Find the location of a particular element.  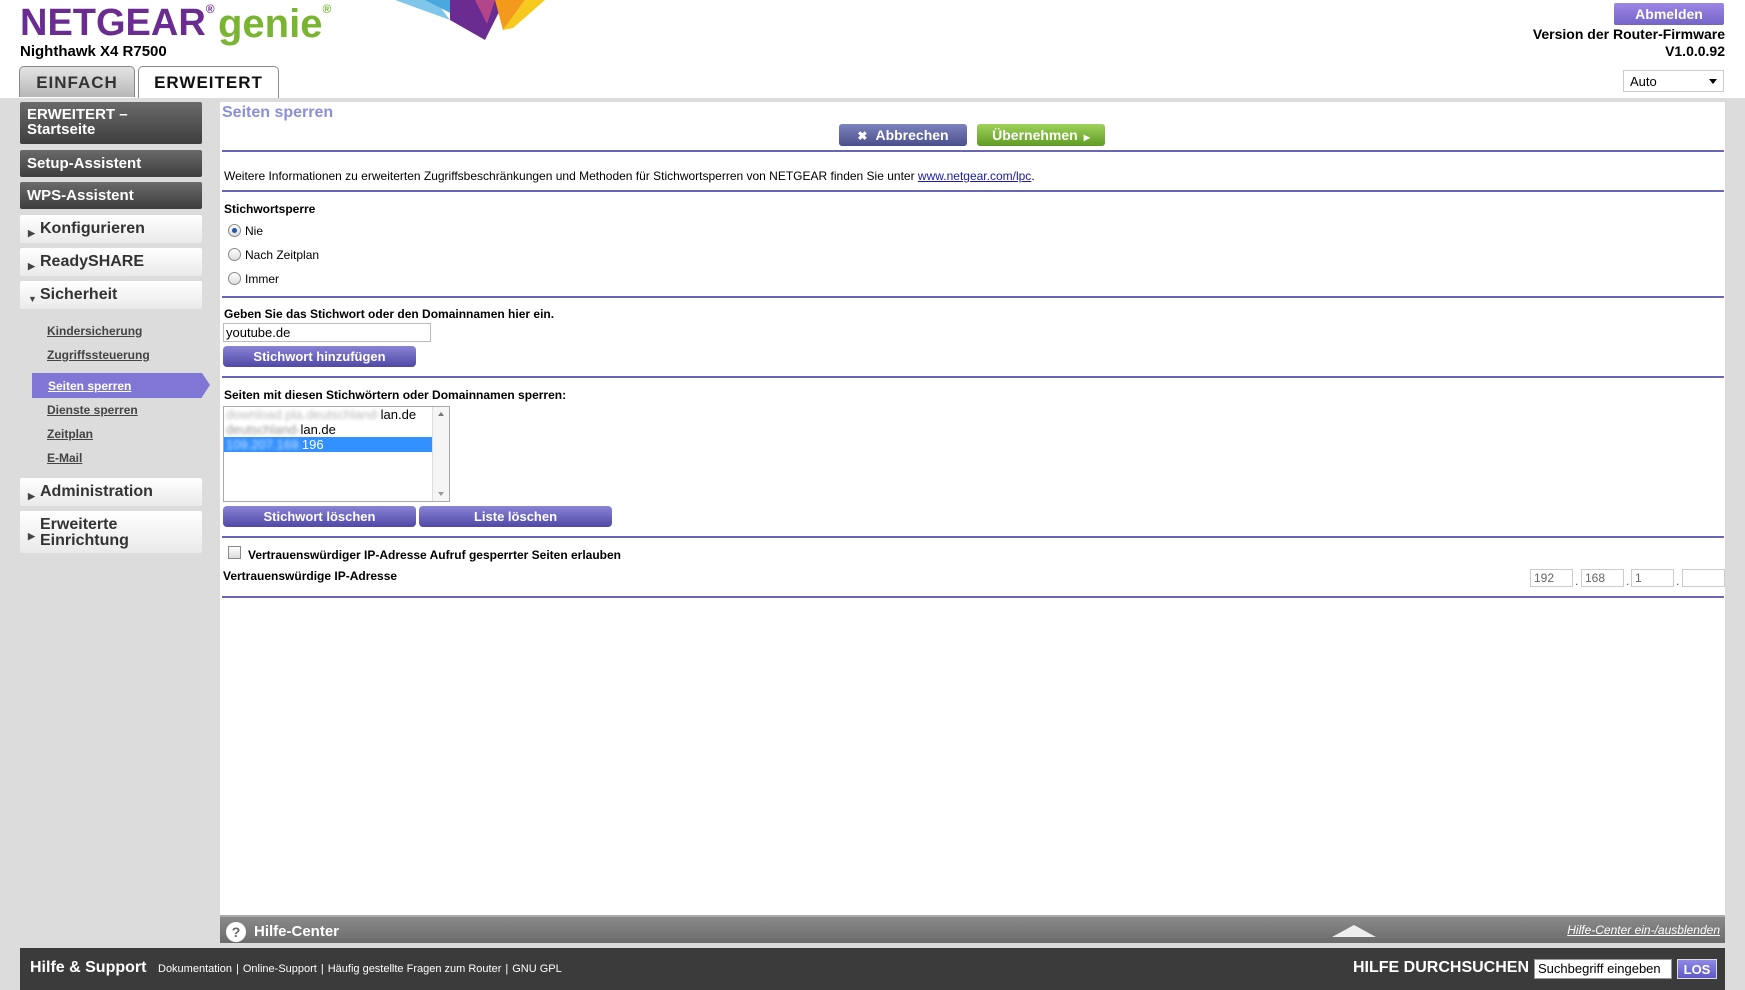

footer-title: Hilfe & Support is located at coordinates (88, 967).